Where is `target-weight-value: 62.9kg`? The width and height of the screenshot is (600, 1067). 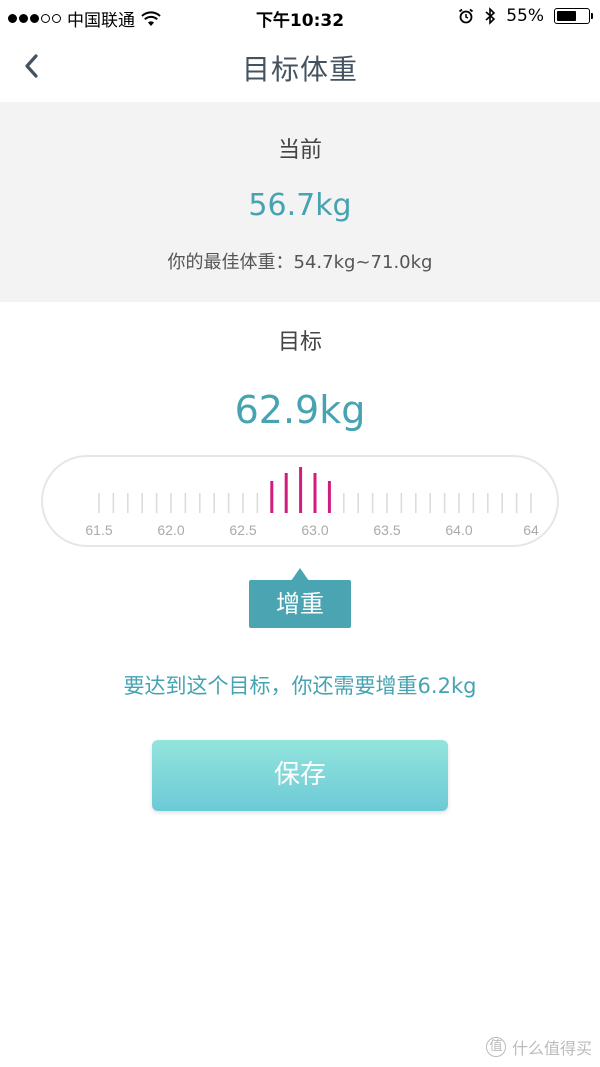 target-weight-value: 62.9kg is located at coordinates (300, 410).